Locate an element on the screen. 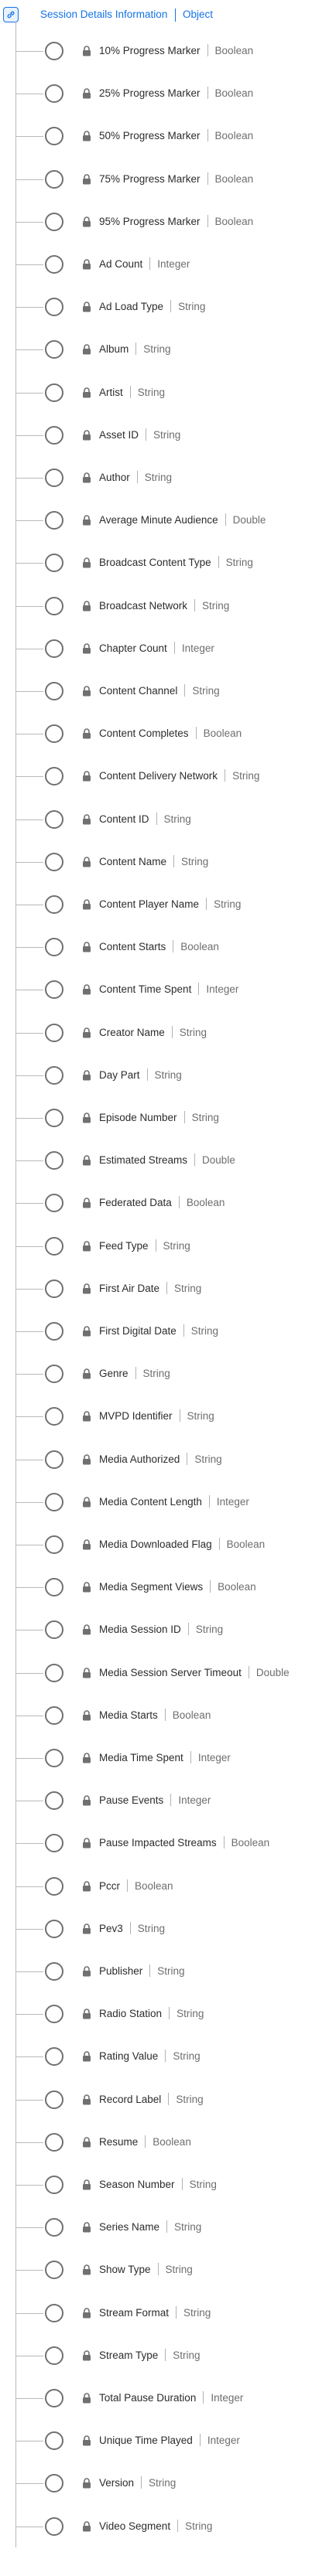  field-row: 10% Progress Marker Boolean is located at coordinates (168, 51).